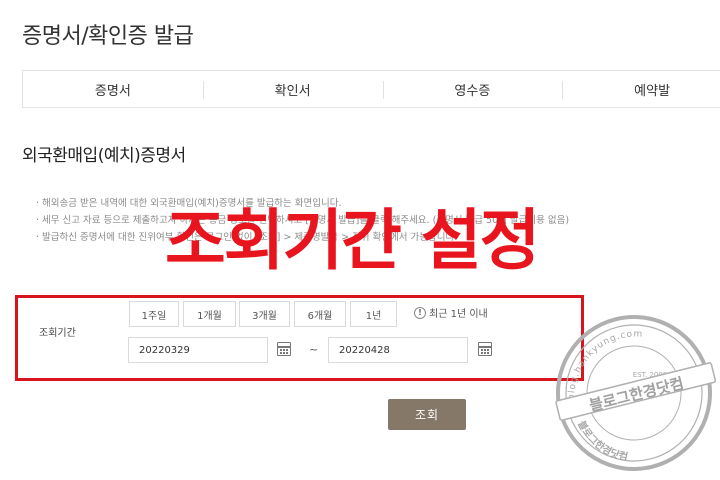 This screenshot has height=480, width=720. What do you see at coordinates (458, 314) in the screenshot?
I see `period-note-text: 최근 1년 이내` at bounding box center [458, 314].